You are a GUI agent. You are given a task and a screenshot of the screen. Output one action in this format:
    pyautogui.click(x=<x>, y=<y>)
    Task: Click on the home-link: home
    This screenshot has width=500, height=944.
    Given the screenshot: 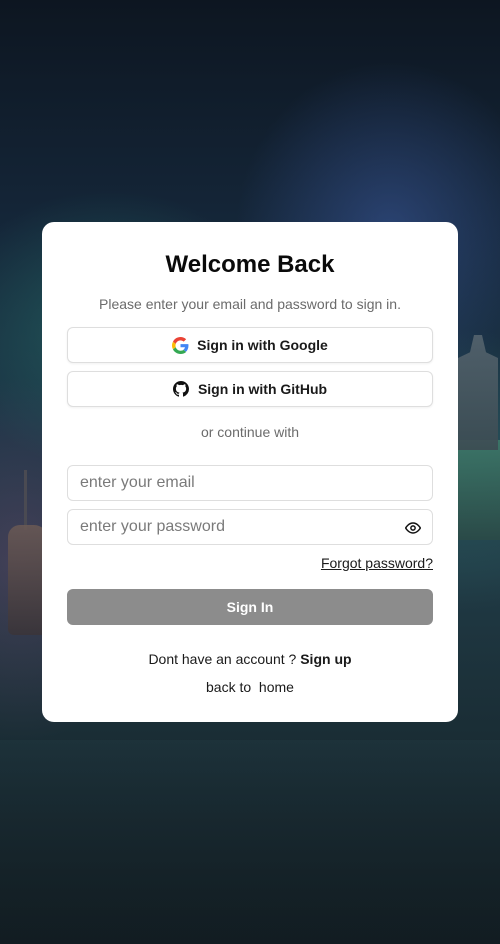 What is the action you would take?
    pyautogui.click(x=274, y=687)
    